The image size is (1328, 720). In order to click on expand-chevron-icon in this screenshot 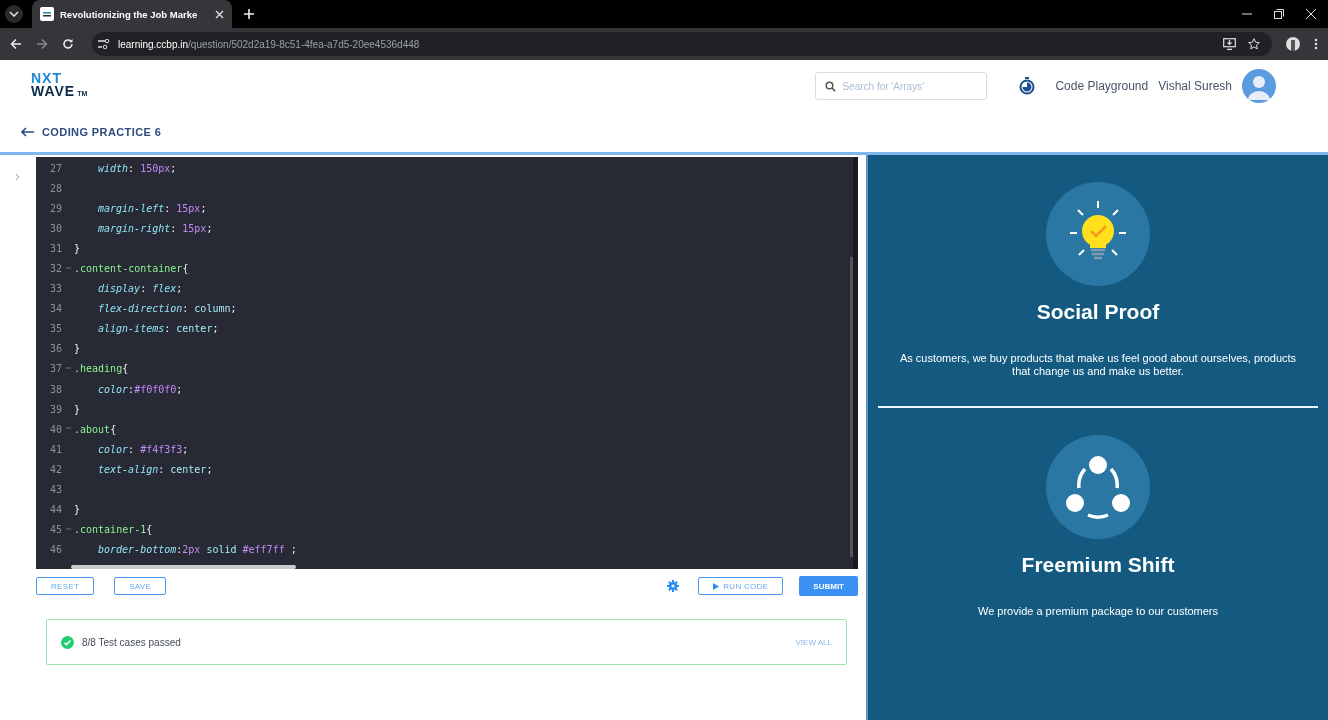, I will do `click(17, 177)`.